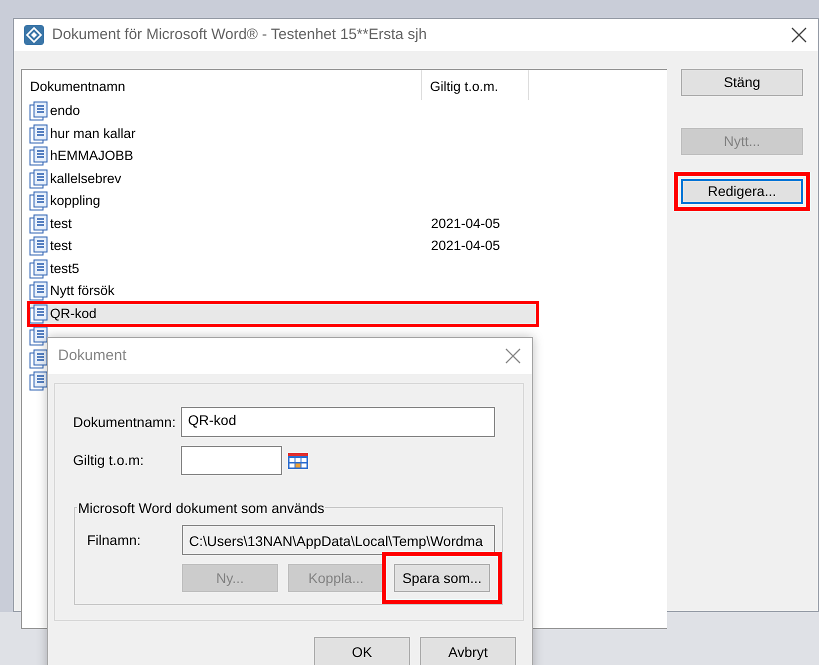 The image size is (819, 665). What do you see at coordinates (92, 356) in the screenshot?
I see `dialog-title: Dokument` at bounding box center [92, 356].